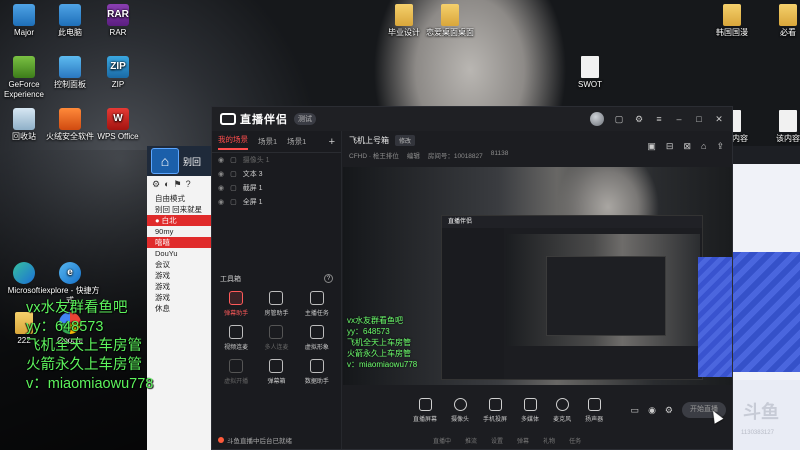 This screenshot has width=800, height=450. I want to click on toolbox-item: 数据助手, so click(317, 372).